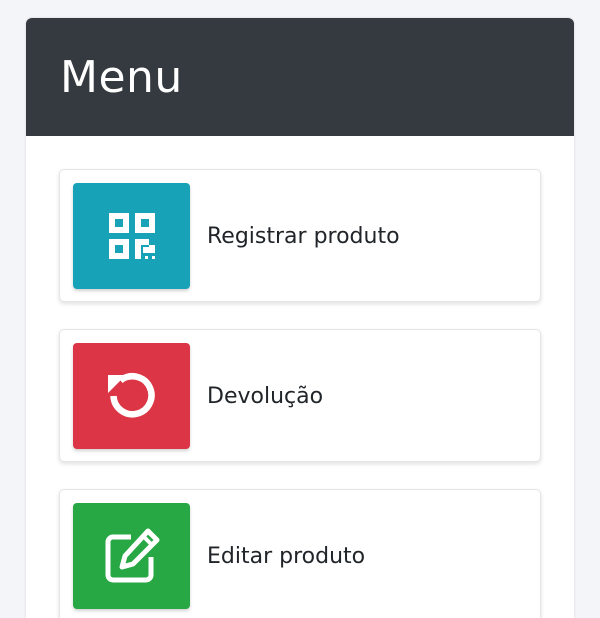 The image size is (600, 618). I want to click on page-title: Menu, so click(121, 77).